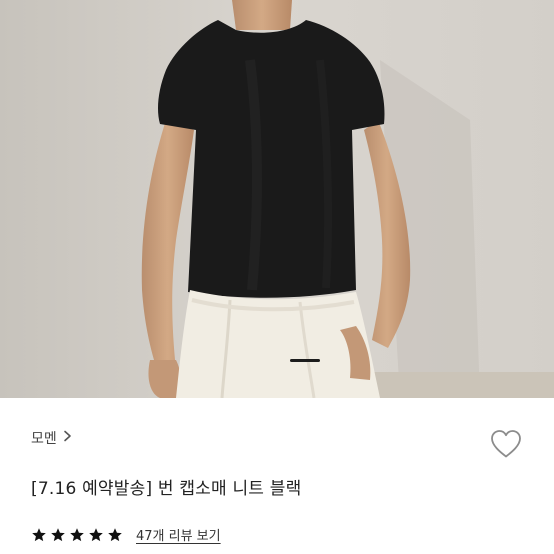 Image resolution: width=554 pixels, height=554 pixels. I want to click on brand-name: 모멘, so click(44, 439).